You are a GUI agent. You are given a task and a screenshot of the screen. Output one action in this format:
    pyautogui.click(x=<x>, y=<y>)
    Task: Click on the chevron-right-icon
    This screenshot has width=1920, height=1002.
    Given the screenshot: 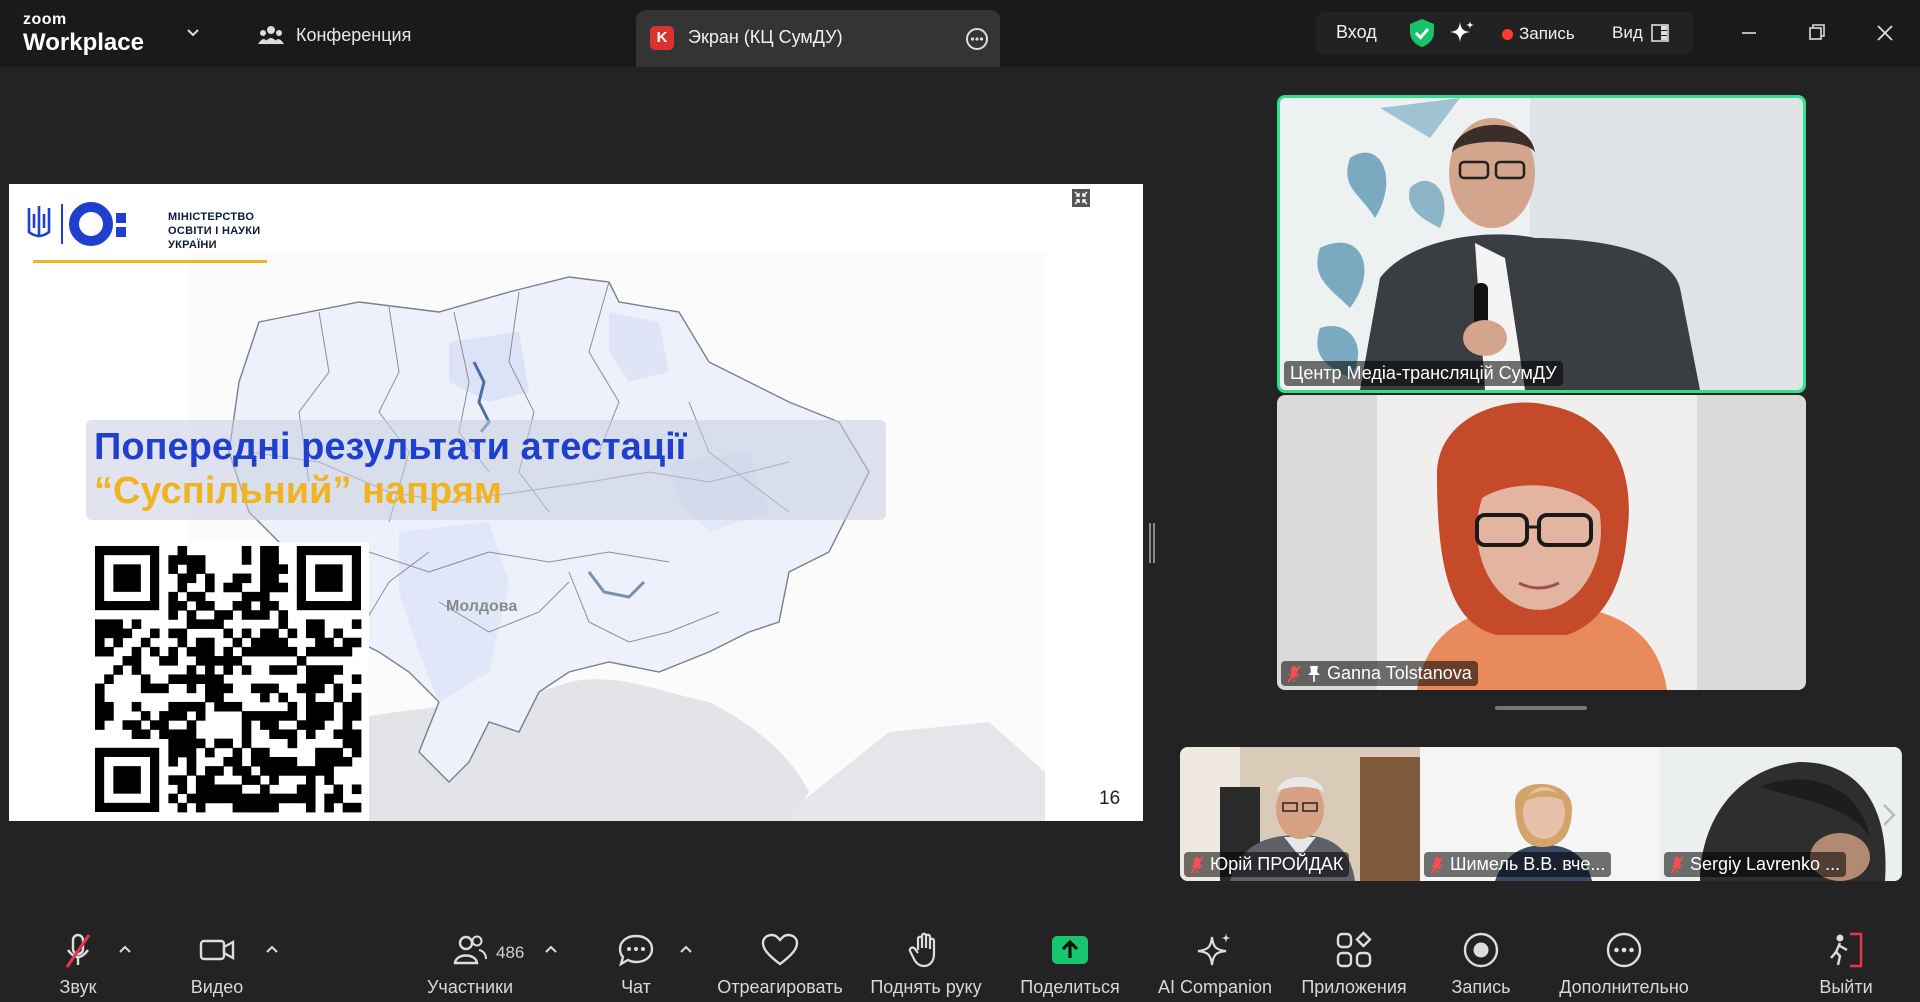 What is the action you would take?
    pyautogui.click(x=1889, y=815)
    